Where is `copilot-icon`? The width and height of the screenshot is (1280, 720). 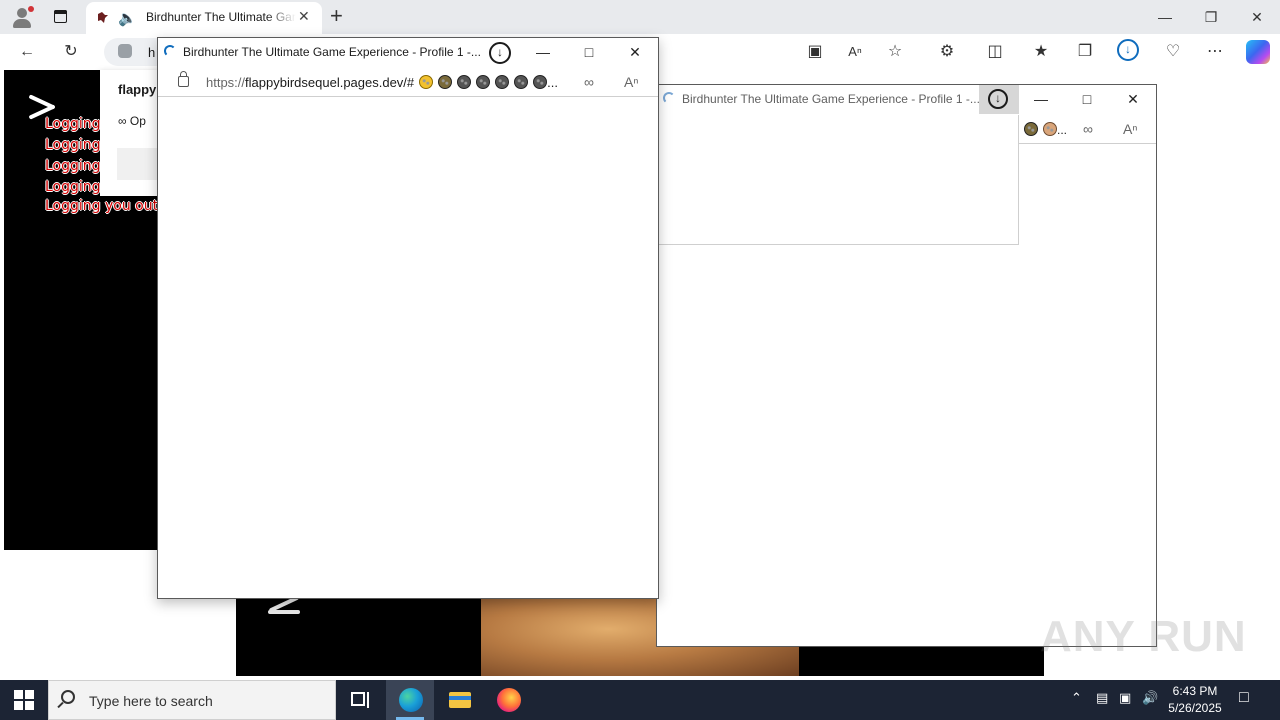 copilot-icon is located at coordinates (1258, 52).